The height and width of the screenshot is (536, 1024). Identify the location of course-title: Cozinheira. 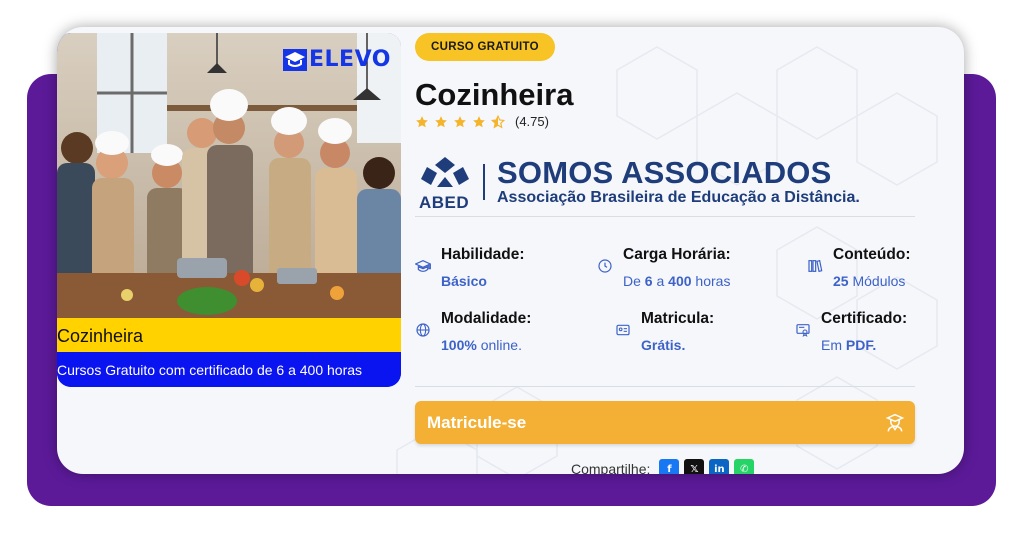
(494, 94).